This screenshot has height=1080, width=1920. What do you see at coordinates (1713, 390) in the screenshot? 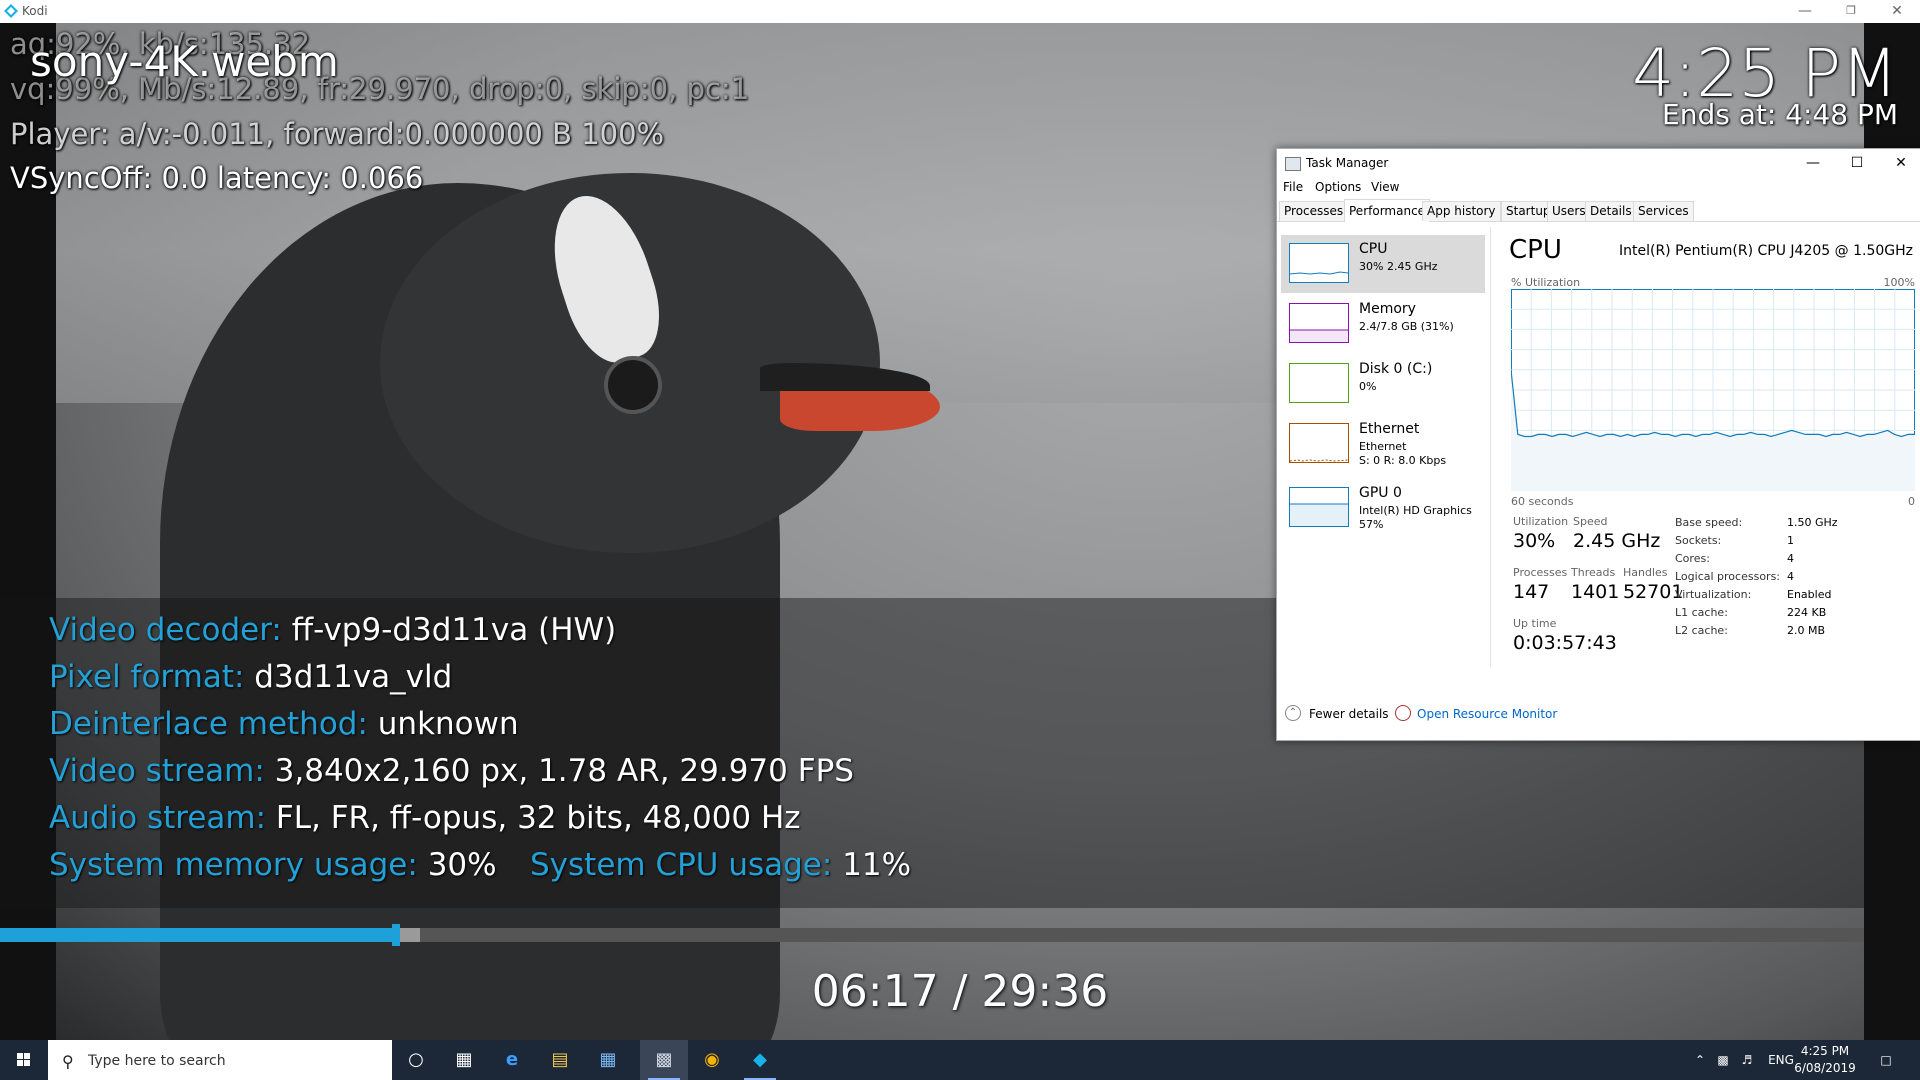
I see `cpu-utilization-graph` at bounding box center [1713, 390].